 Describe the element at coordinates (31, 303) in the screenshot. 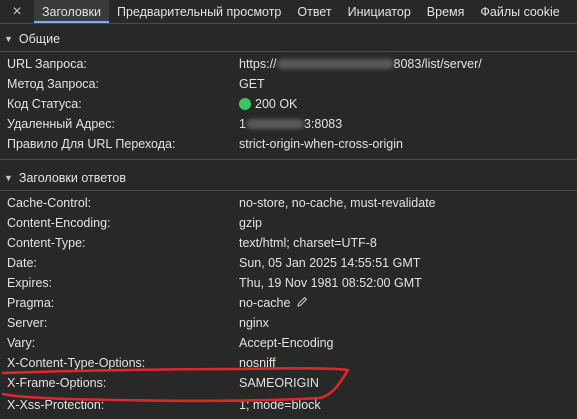

I see `row-key: Pragma:` at that location.